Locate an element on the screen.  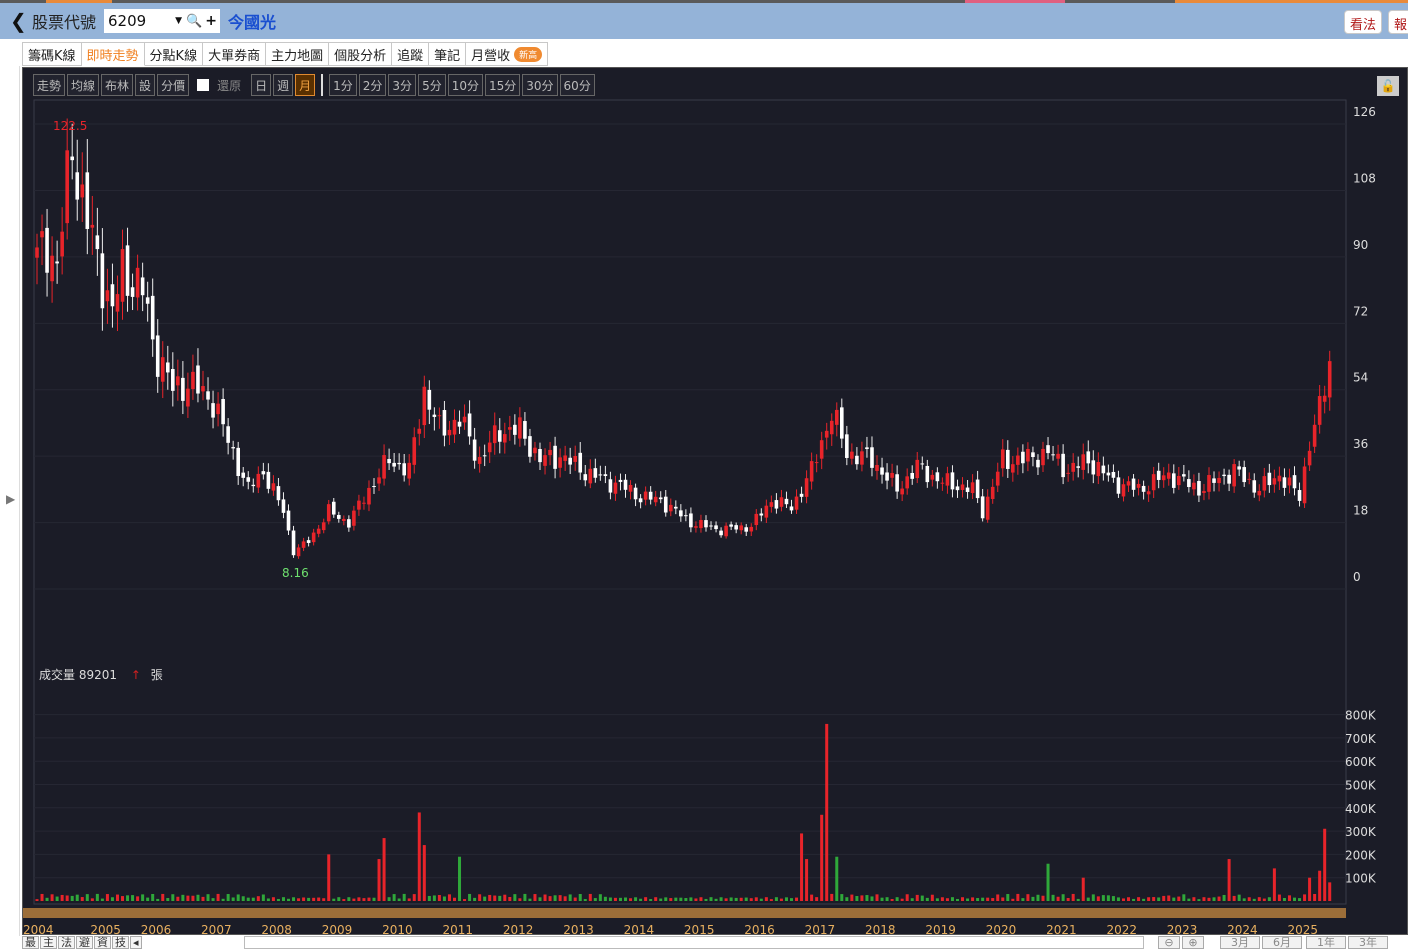
scrollbar is located at coordinates (694, 942).